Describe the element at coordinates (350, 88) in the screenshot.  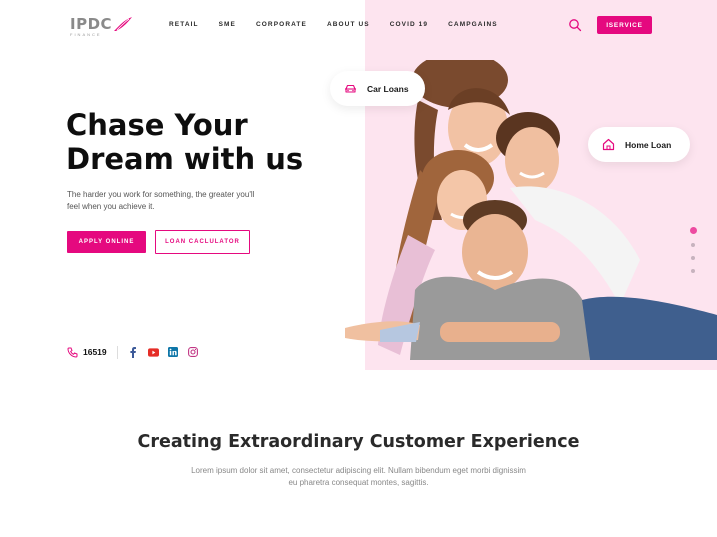
I see `car-icon` at that location.